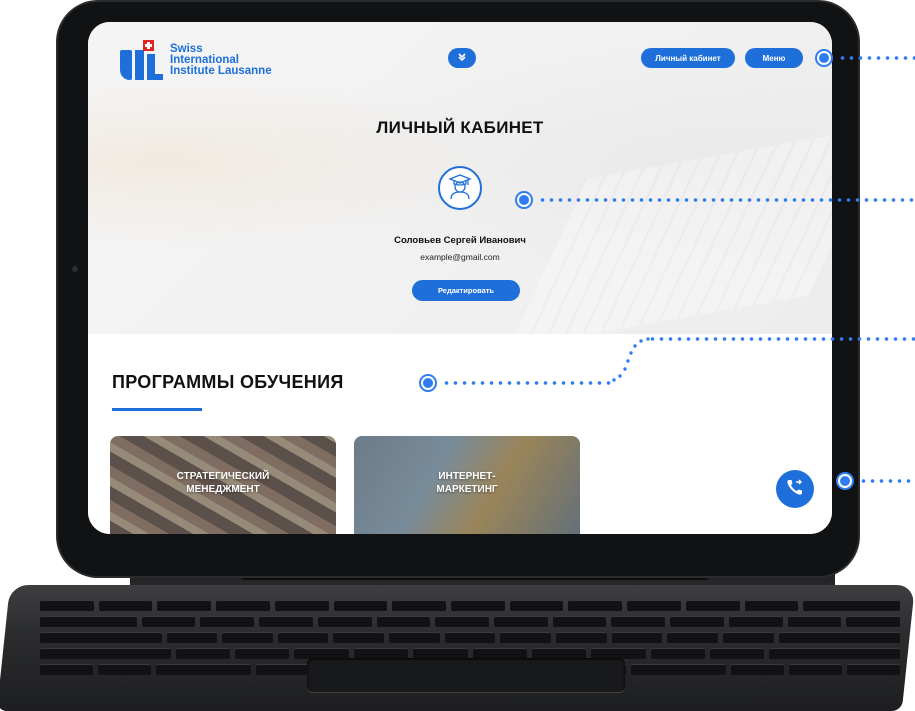  I want to click on menu-button: Меню, so click(774, 58).